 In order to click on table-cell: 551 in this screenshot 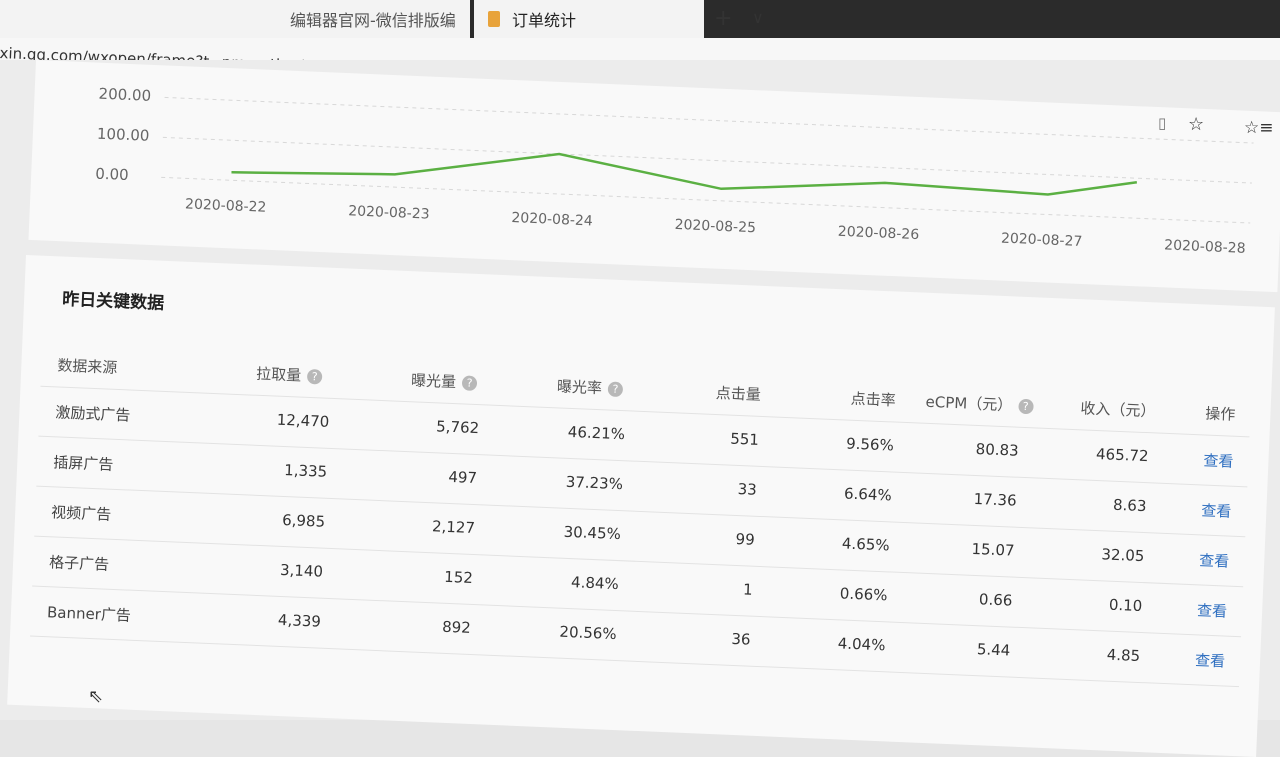, I will do `click(744, 439)`.